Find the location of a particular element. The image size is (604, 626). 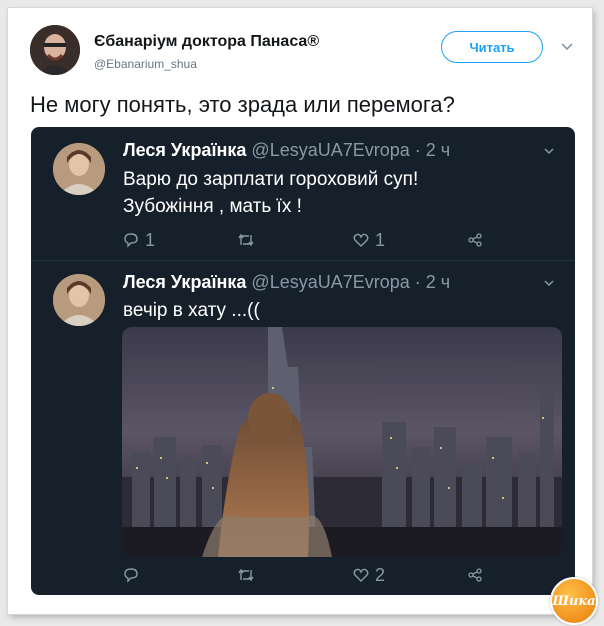

reply-text: вечір в хату ...(( is located at coordinates (191, 310).